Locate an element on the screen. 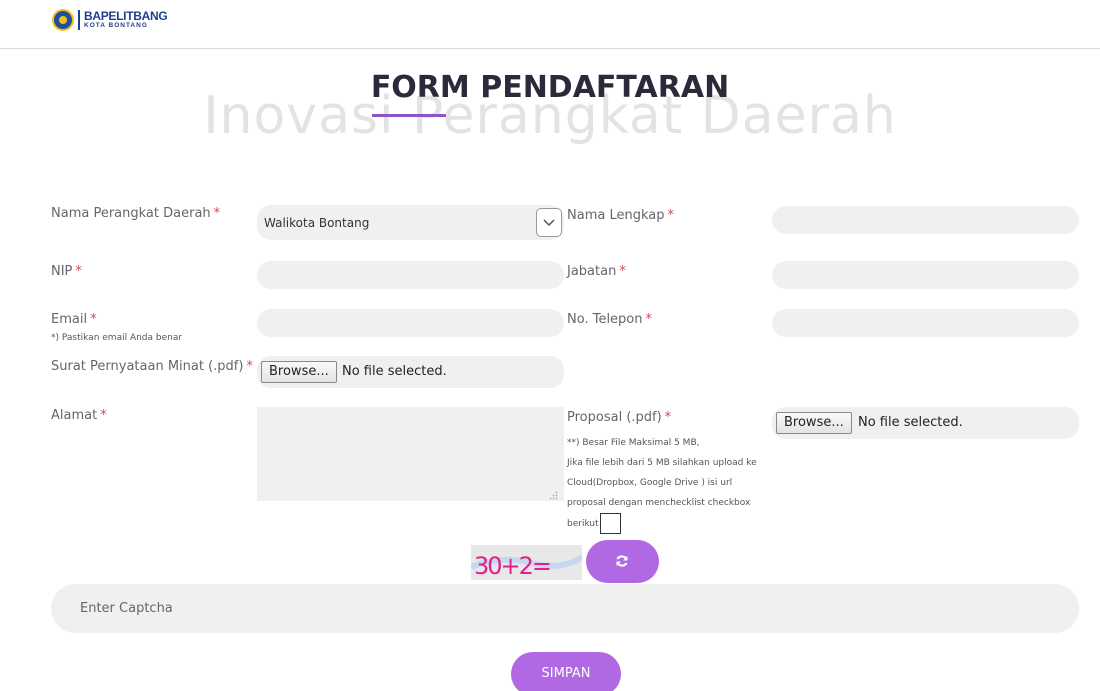 The height and width of the screenshot is (691, 1100). captcha-input: Enter Captcha is located at coordinates (565, 608).